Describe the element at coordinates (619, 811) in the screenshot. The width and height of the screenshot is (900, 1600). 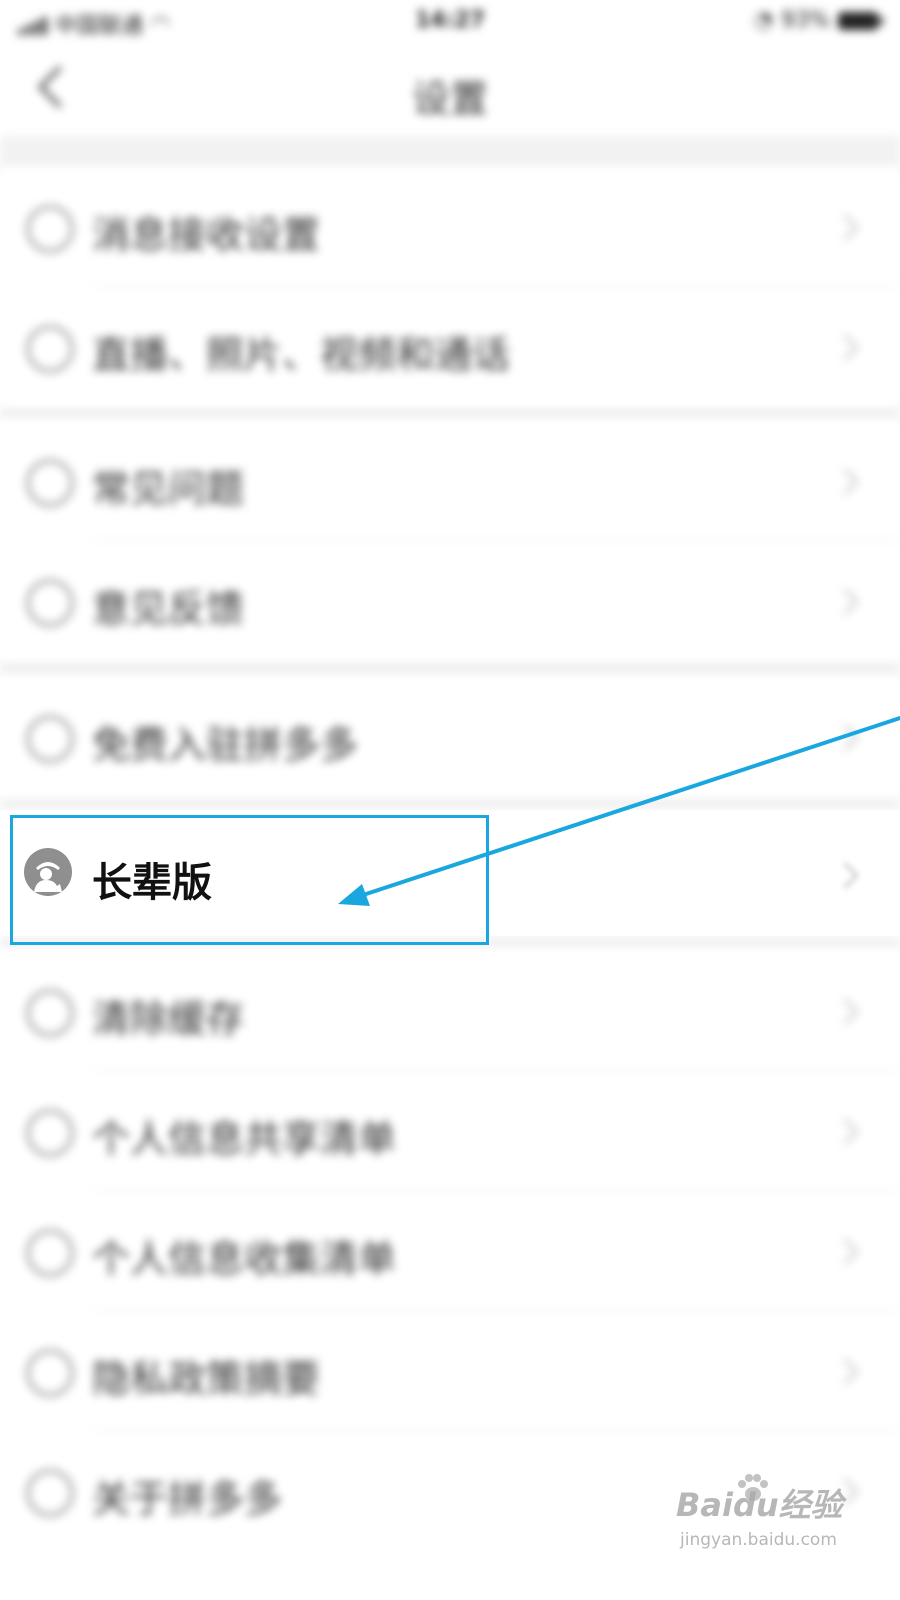
I see `annotation-arrow` at that location.